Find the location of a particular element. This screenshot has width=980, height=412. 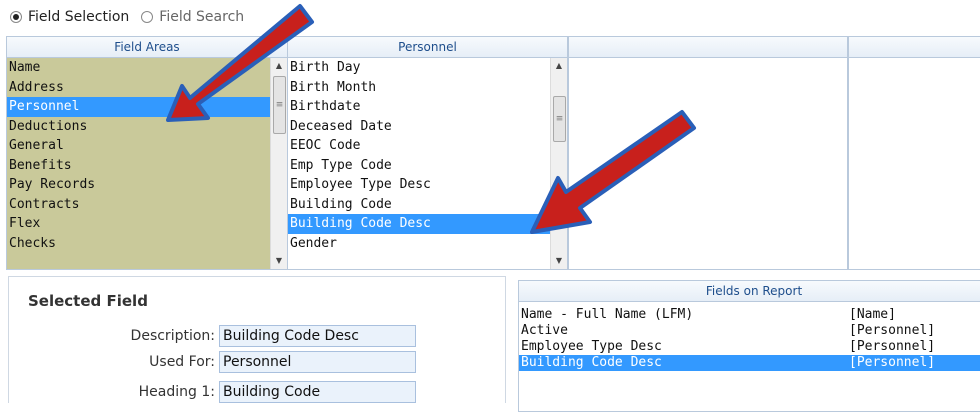

heading1-label: Heading 1: is located at coordinates (176, 392).